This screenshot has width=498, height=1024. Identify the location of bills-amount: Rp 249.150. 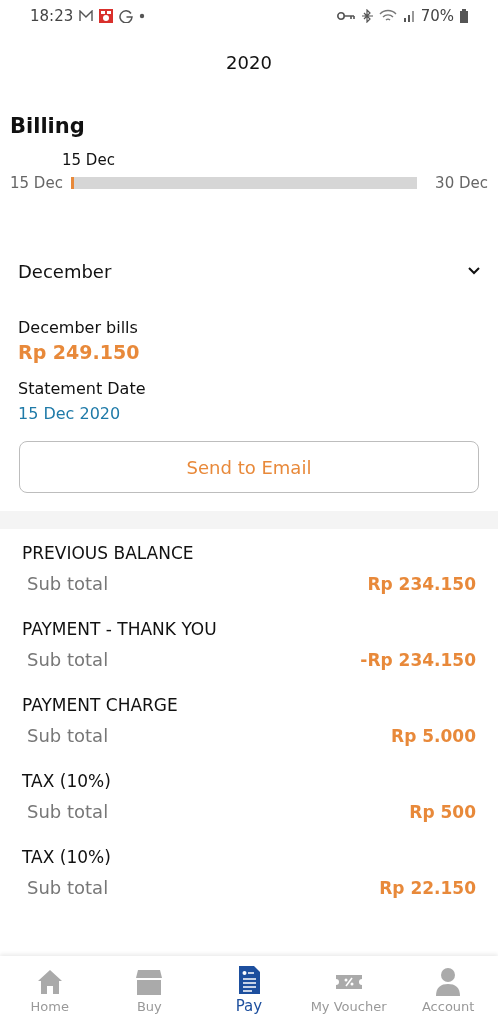
(79, 352).